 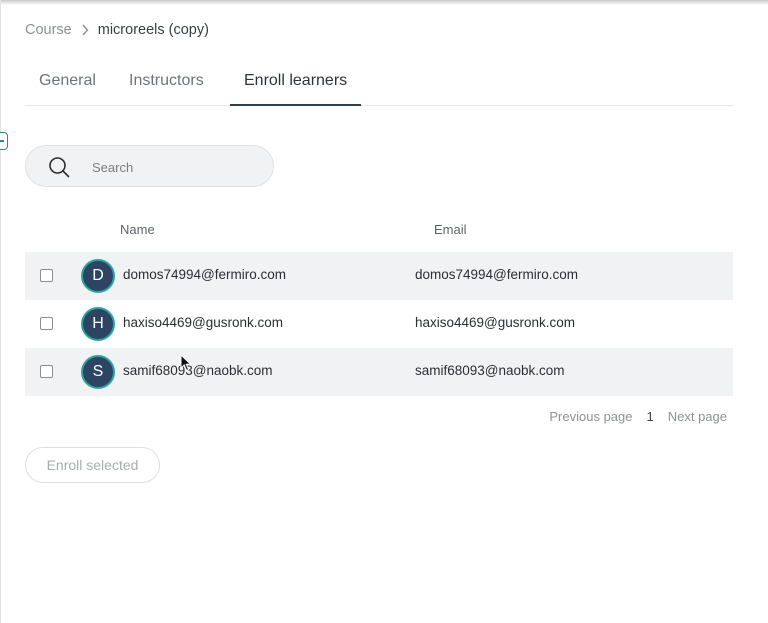 I want to click on mouse-cursor-icon, so click(x=186, y=363).